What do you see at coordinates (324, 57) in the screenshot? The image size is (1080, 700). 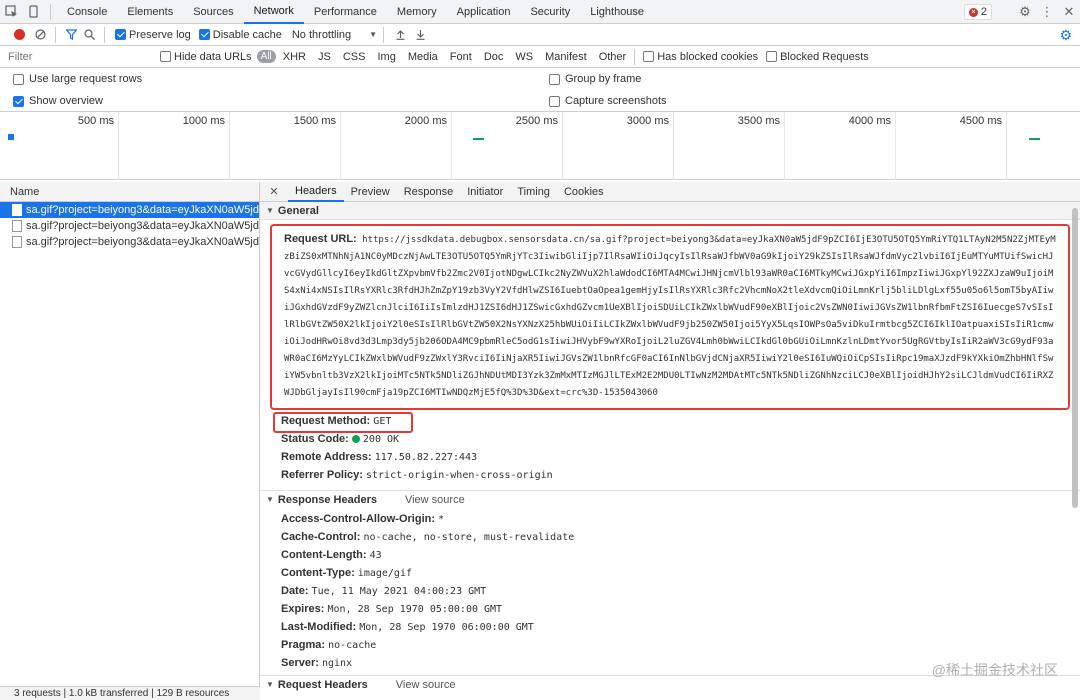 I see `filter-type-js: JS` at bounding box center [324, 57].